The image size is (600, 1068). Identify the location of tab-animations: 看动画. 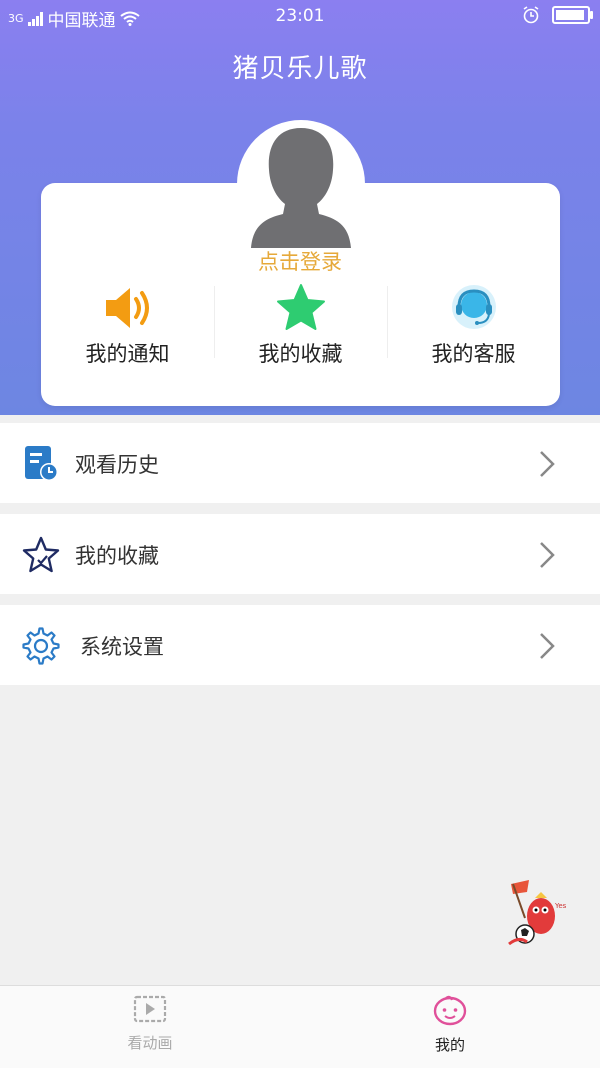
(150, 1023).